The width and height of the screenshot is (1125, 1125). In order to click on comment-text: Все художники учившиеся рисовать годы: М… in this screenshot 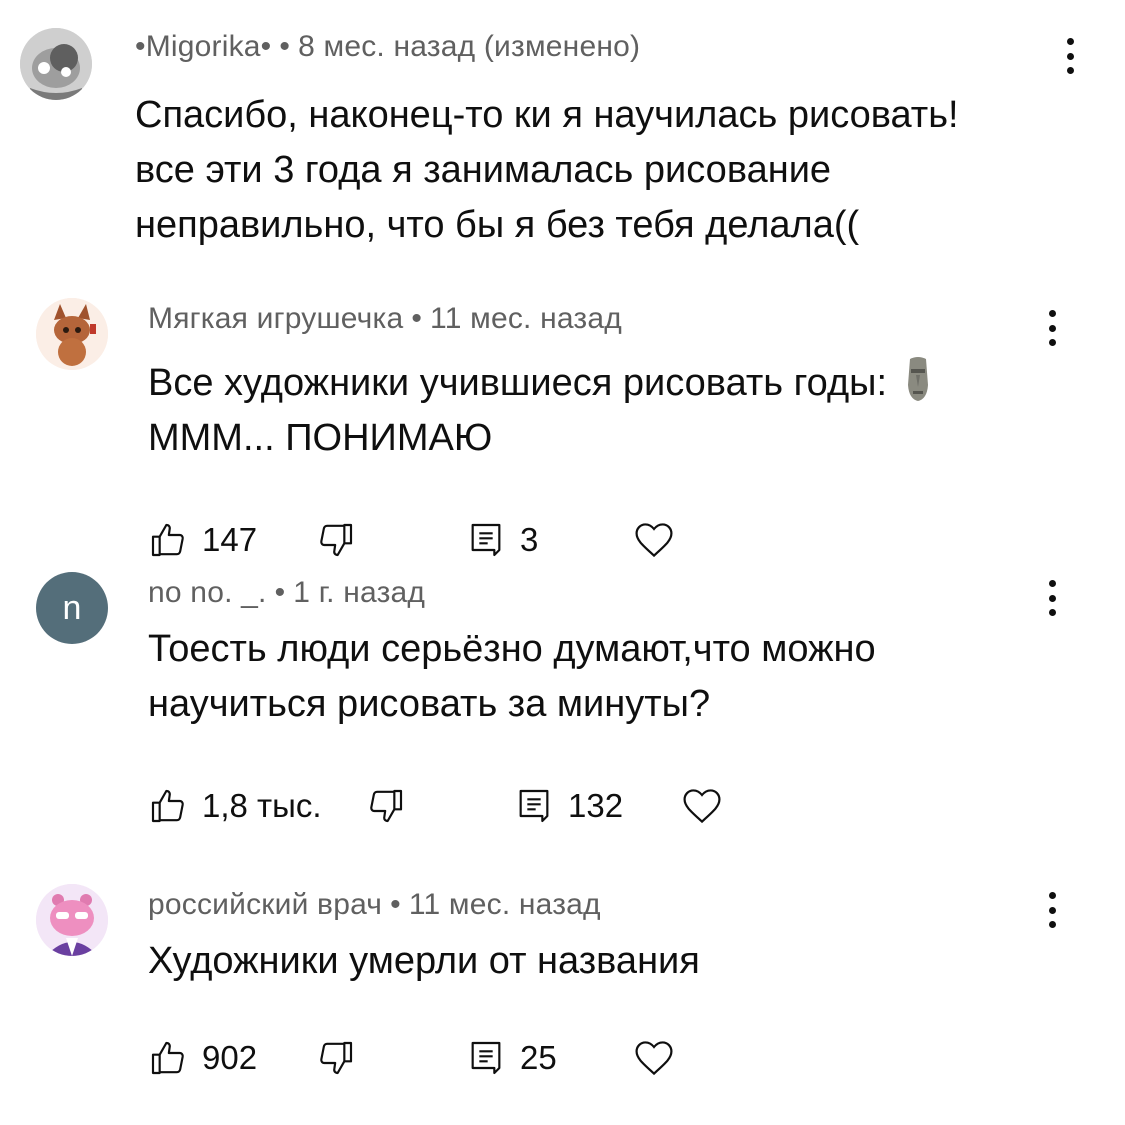, I will do `click(628, 411)`.